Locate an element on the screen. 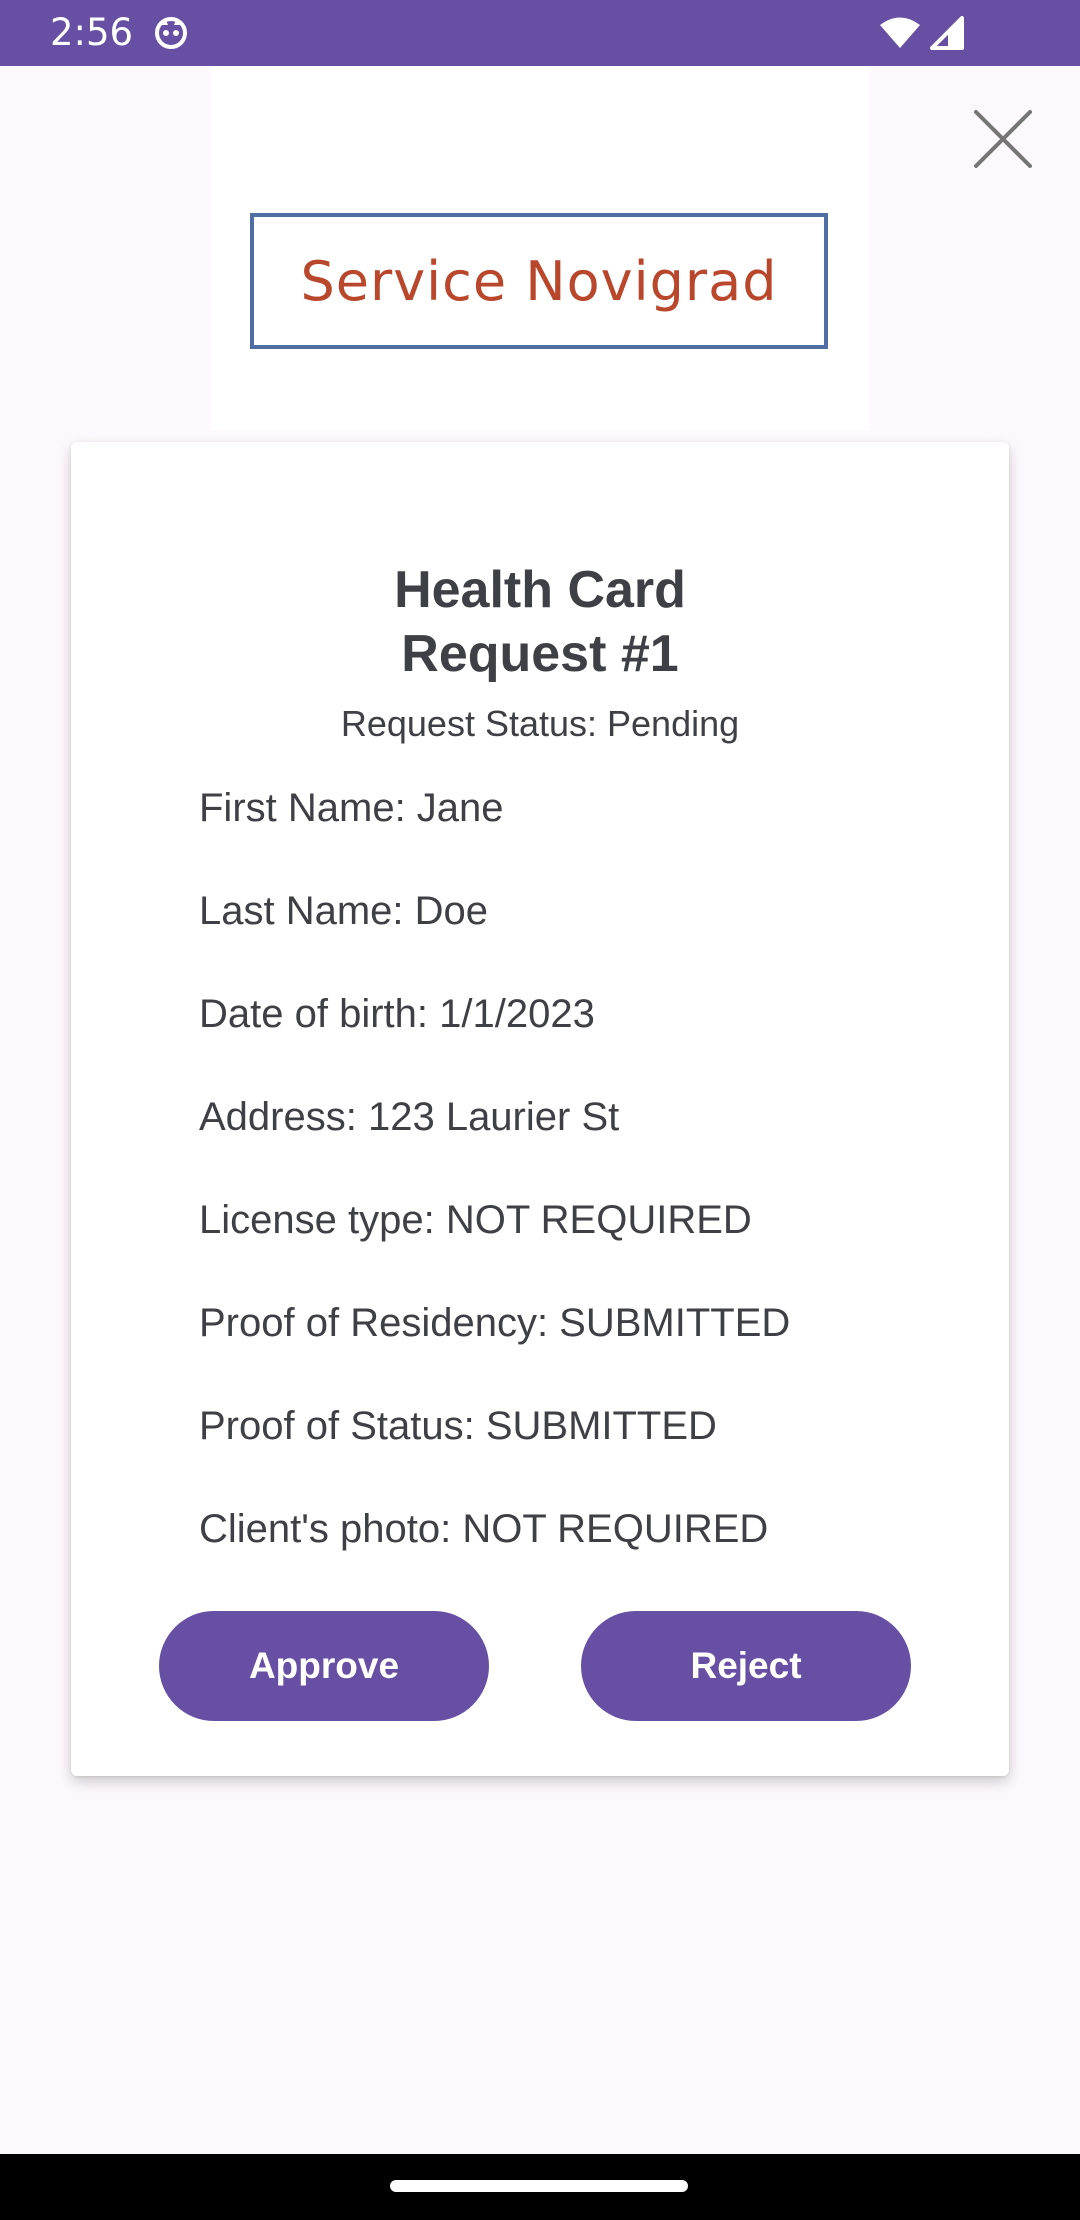 This screenshot has height=2220, width=1080. status-bar: 2:56 is located at coordinates (540, 33).